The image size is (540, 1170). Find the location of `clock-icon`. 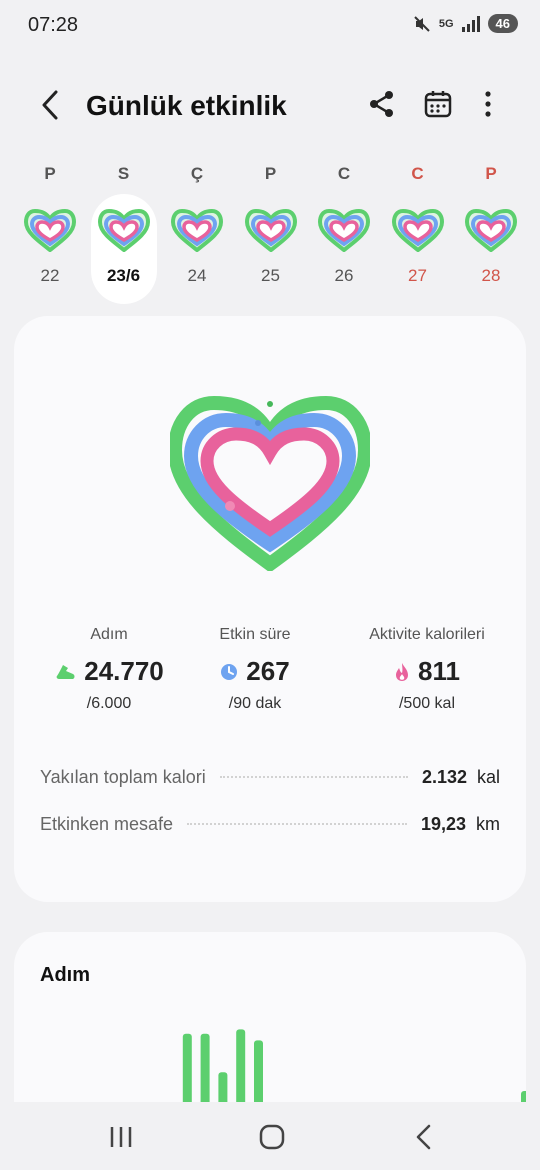

clock-icon is located at coordinates (229, 671).